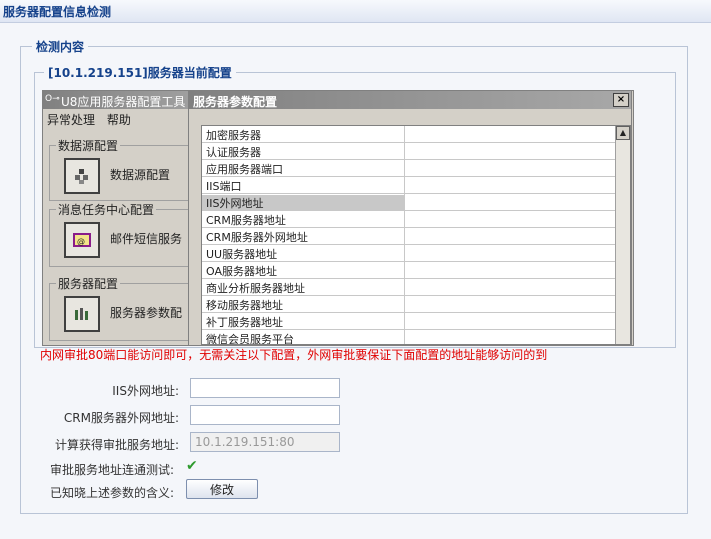  What do you see at coordinates (409, 337) in the screenshot?
I see `list-item: 微信会员服务平台` at bounding box center [409, 337].